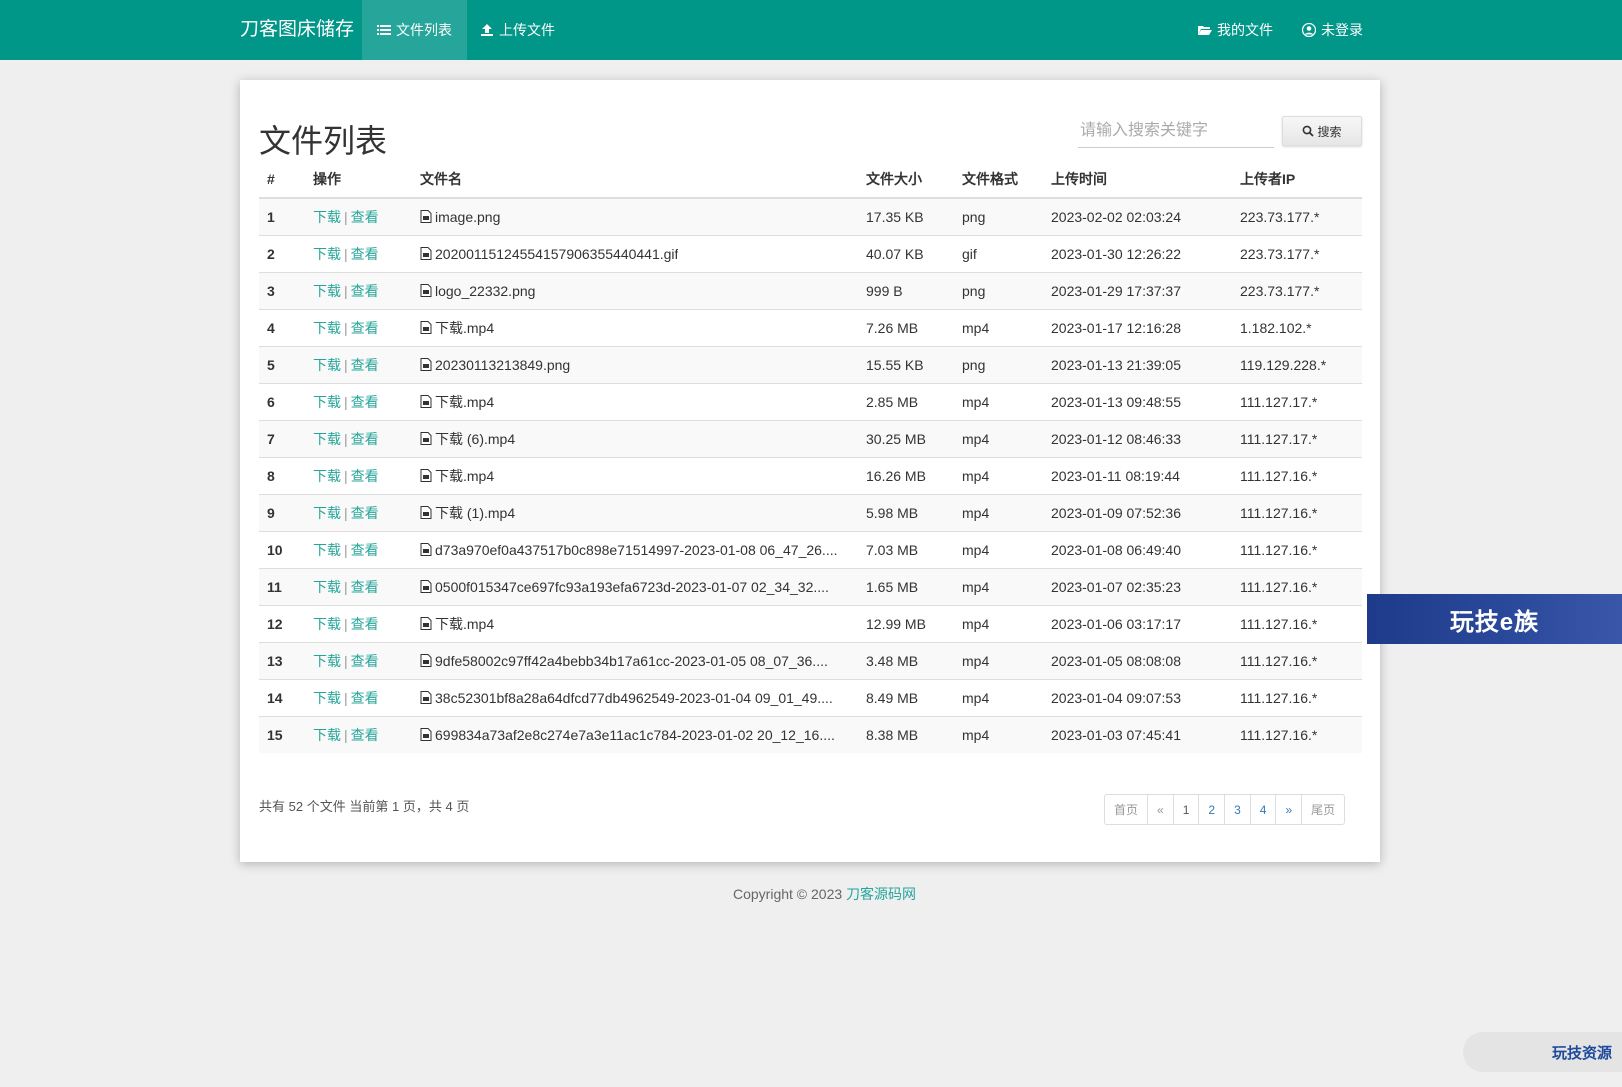 The height and width of the screenshot is (1087, 1622). Describe the element at coordinates (1205, 30) in the screenshot. I see `folder-open-icon` at that location.